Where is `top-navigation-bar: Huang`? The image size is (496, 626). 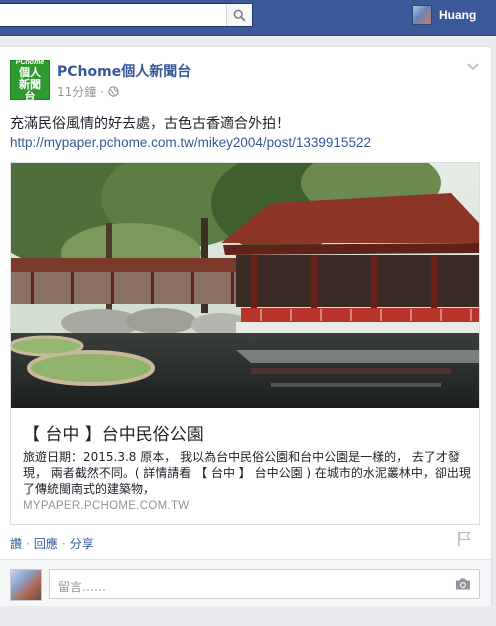
top-navigation-bar: Huang is located at coordinates (248, 18).